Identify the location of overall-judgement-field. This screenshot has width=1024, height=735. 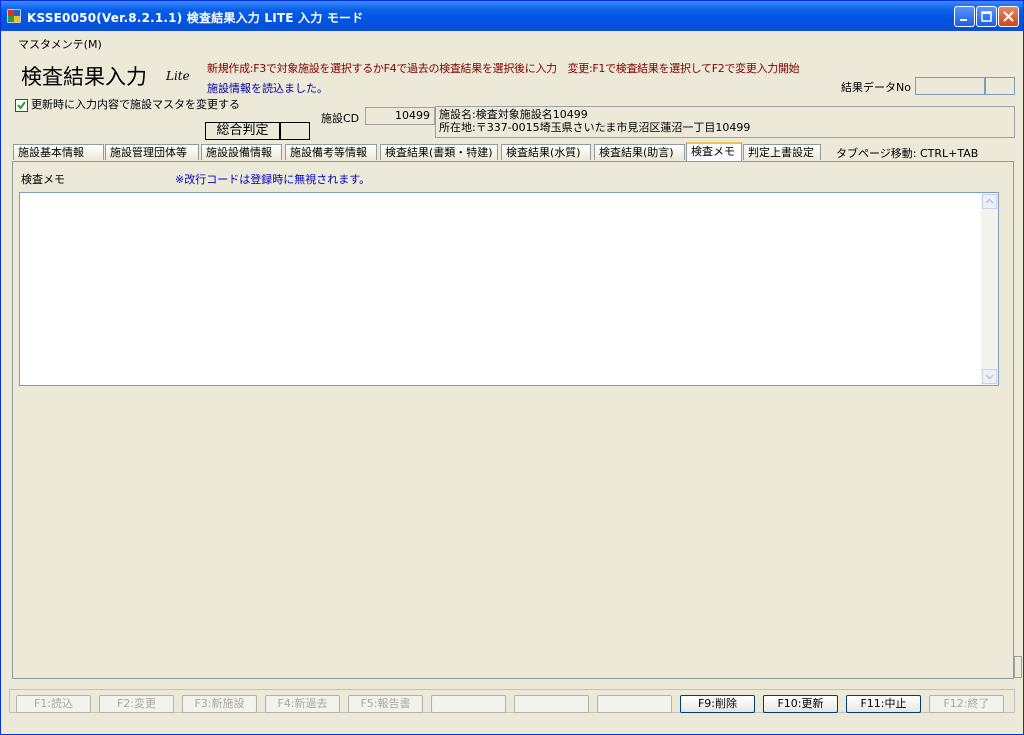
(295, 131).